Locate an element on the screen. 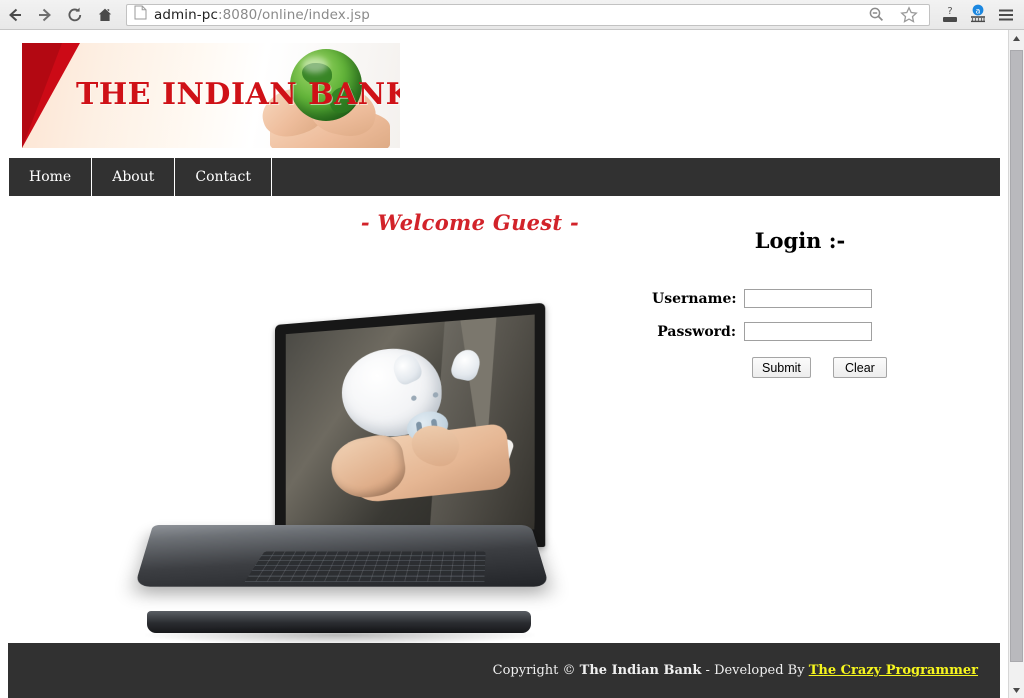 The width and height of the screenshot is (1024, 698). laptop-lid is located at coordinates (410, 424).